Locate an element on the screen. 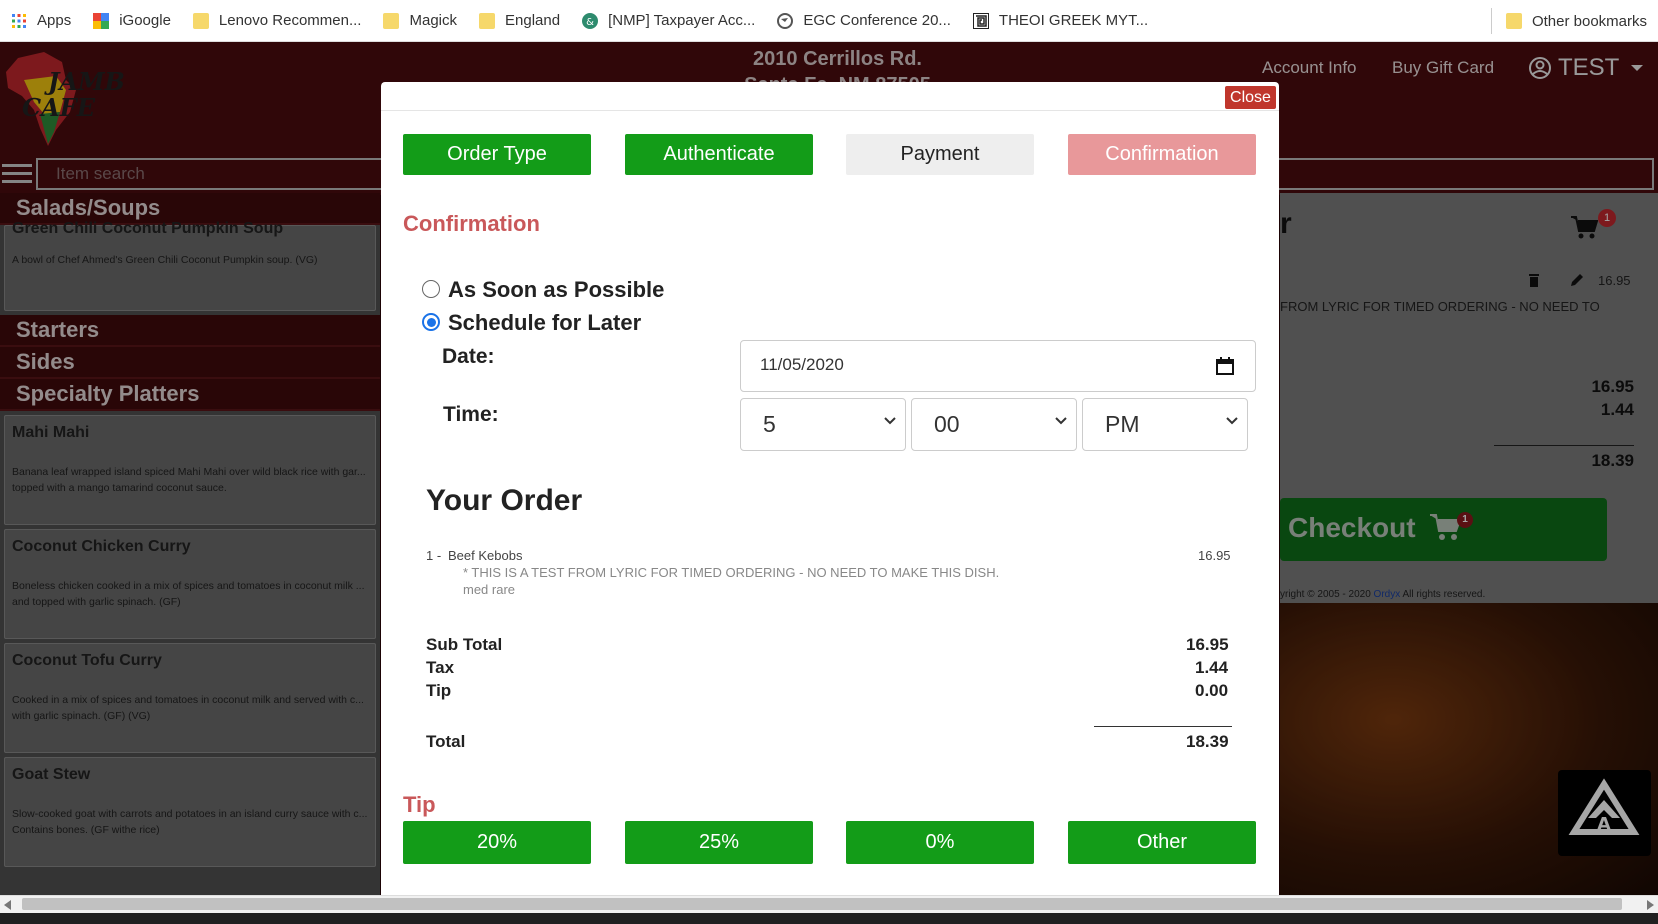 The width and height of the screenshot is (1658, 924). bookmark-label: Other bookmarks is located at coordinates (1589, 21).